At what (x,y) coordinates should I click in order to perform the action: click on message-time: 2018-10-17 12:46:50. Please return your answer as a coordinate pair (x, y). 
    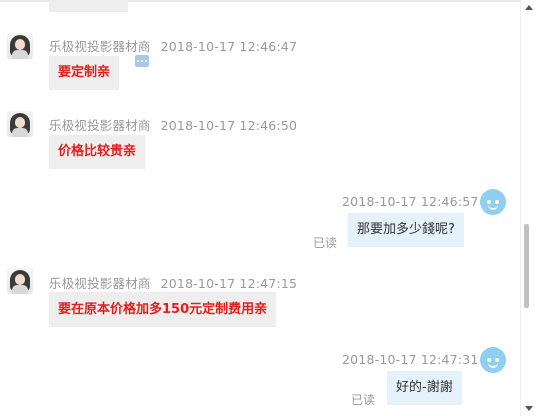
    Looking at the image, I should click on (229, 125).